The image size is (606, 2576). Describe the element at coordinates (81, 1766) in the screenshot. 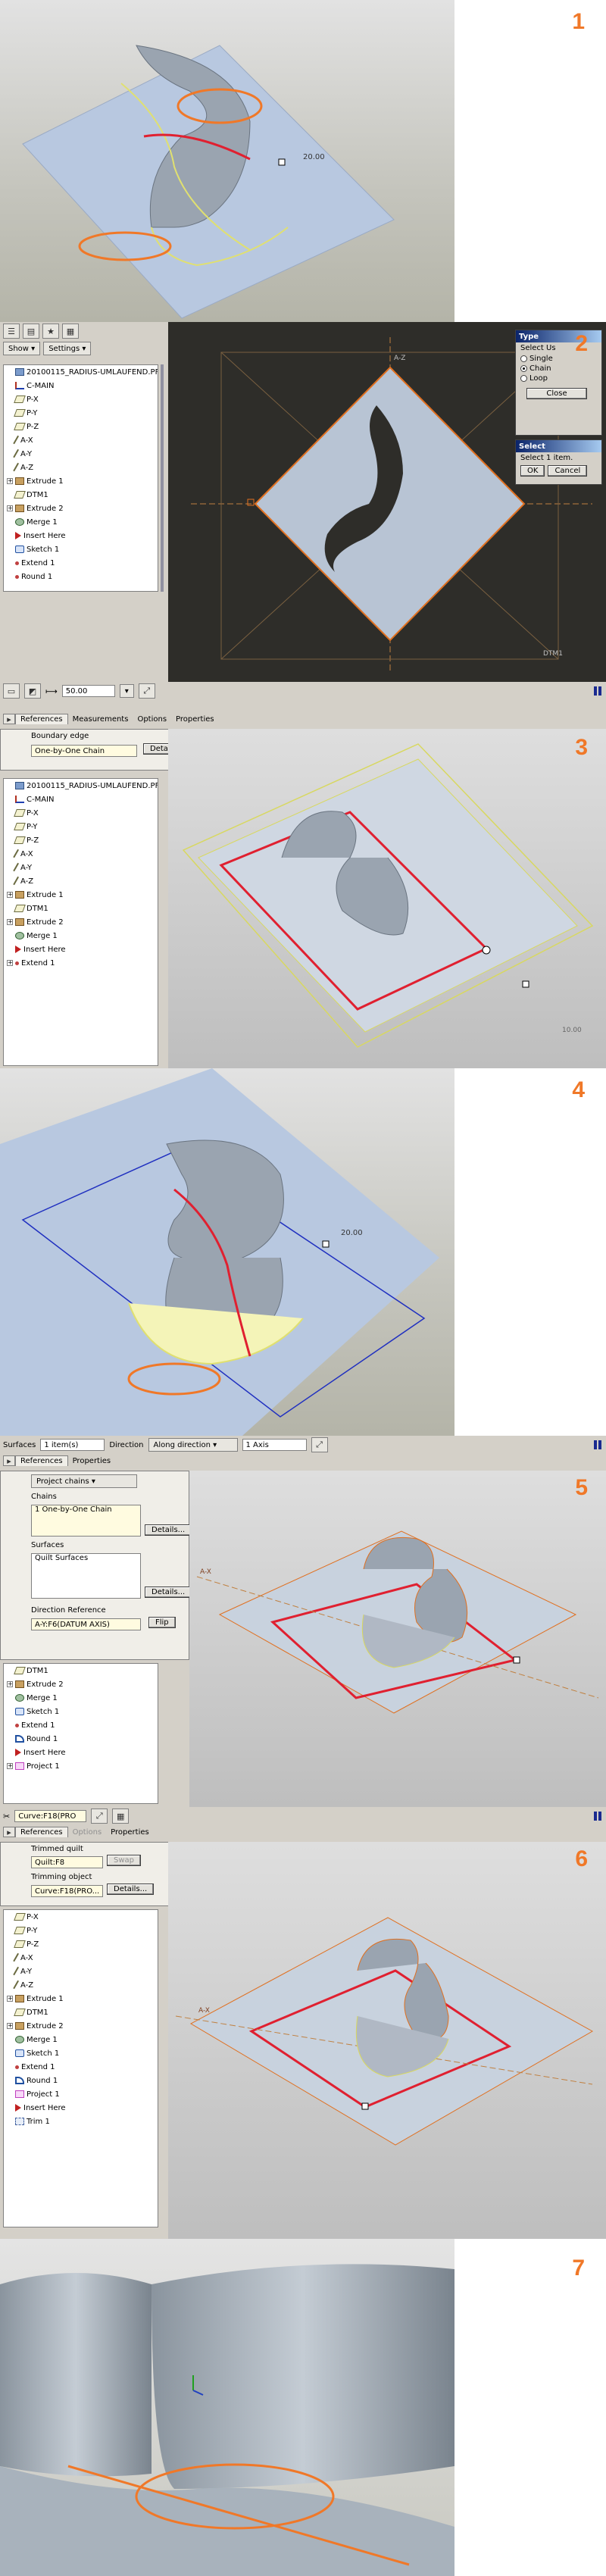

I see `tree-item: + Project 1` at that location.